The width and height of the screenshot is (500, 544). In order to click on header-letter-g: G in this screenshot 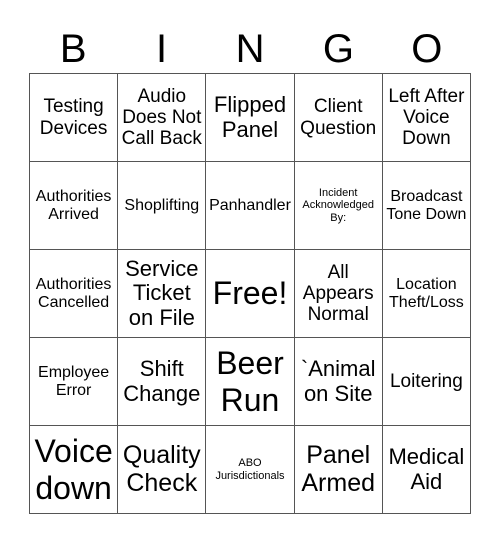, I will do `click(338, 49)`.